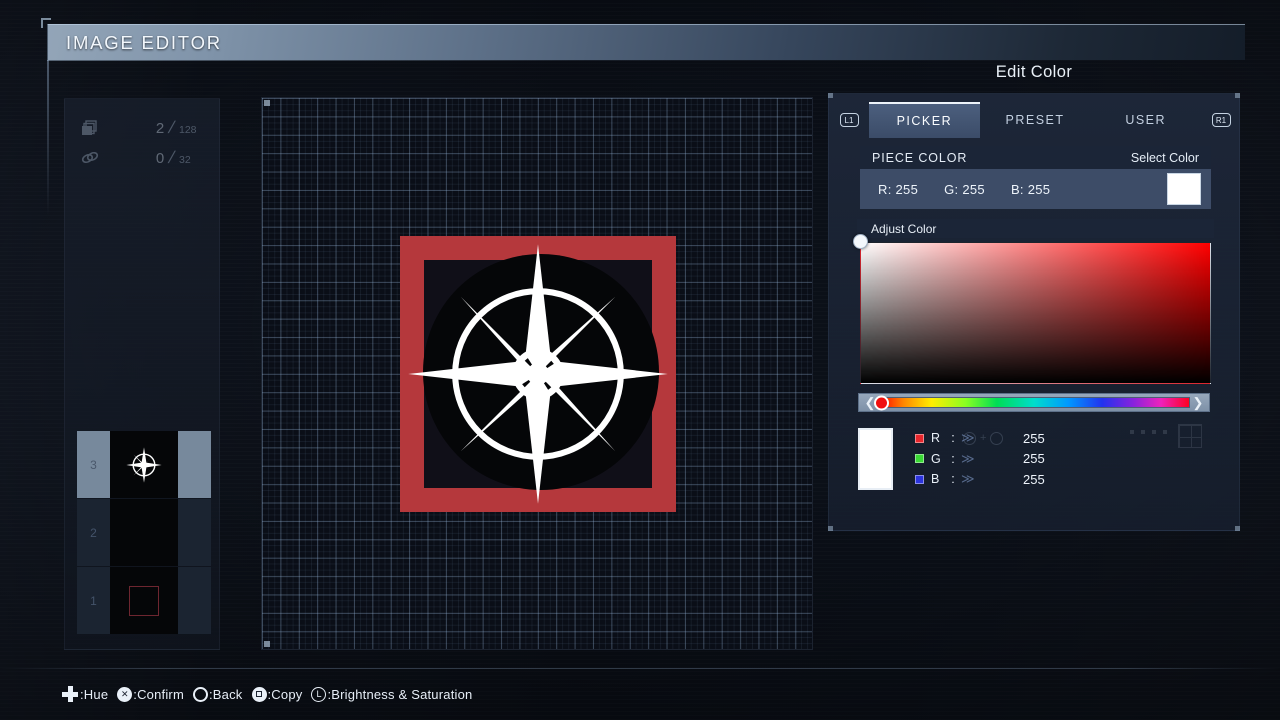 This screenshot has height=720, width=1280. Describe the element at coordinates (160, 128) in the screenshot. I see `layers-counter-current: 2` at that location.